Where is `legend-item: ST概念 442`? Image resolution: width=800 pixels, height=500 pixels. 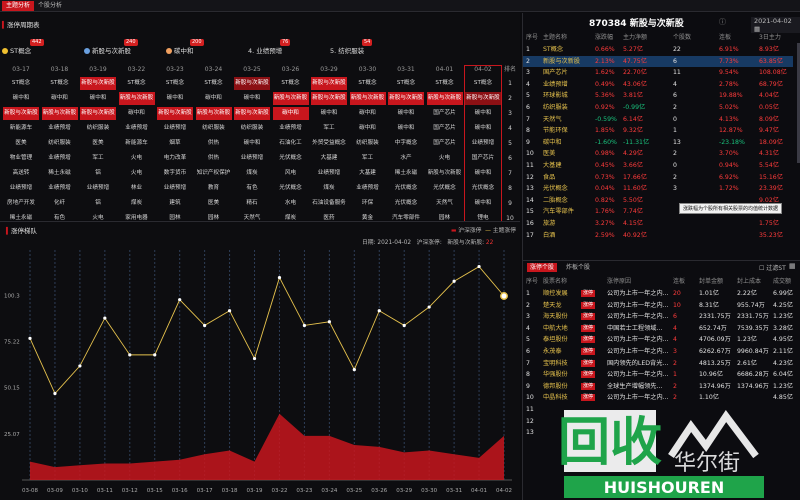 legend-item: ST概念 442 is located at coordinates (23, 47).